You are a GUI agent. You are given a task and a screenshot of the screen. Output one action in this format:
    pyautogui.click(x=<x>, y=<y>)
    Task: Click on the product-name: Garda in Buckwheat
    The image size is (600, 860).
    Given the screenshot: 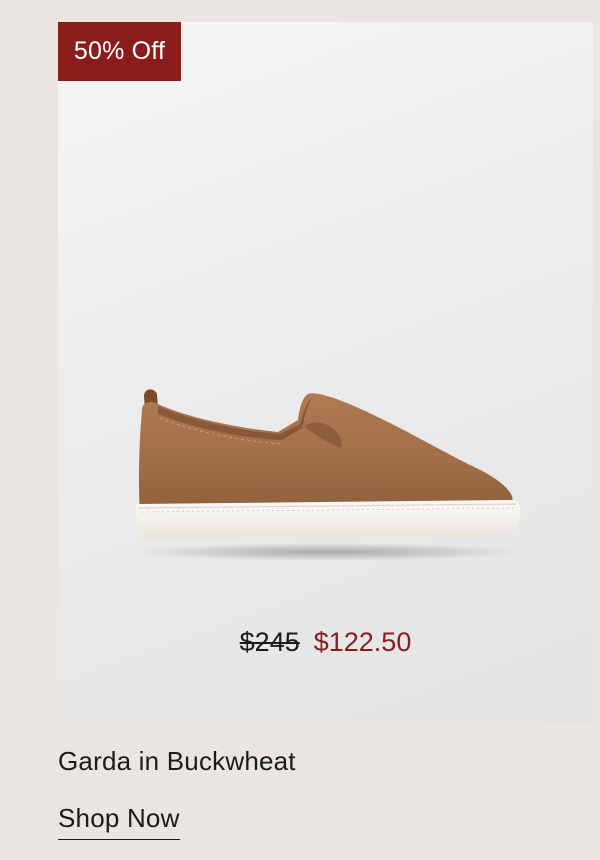 What is the action you would take?
    pyautogui.click(x=177, y=761)
    